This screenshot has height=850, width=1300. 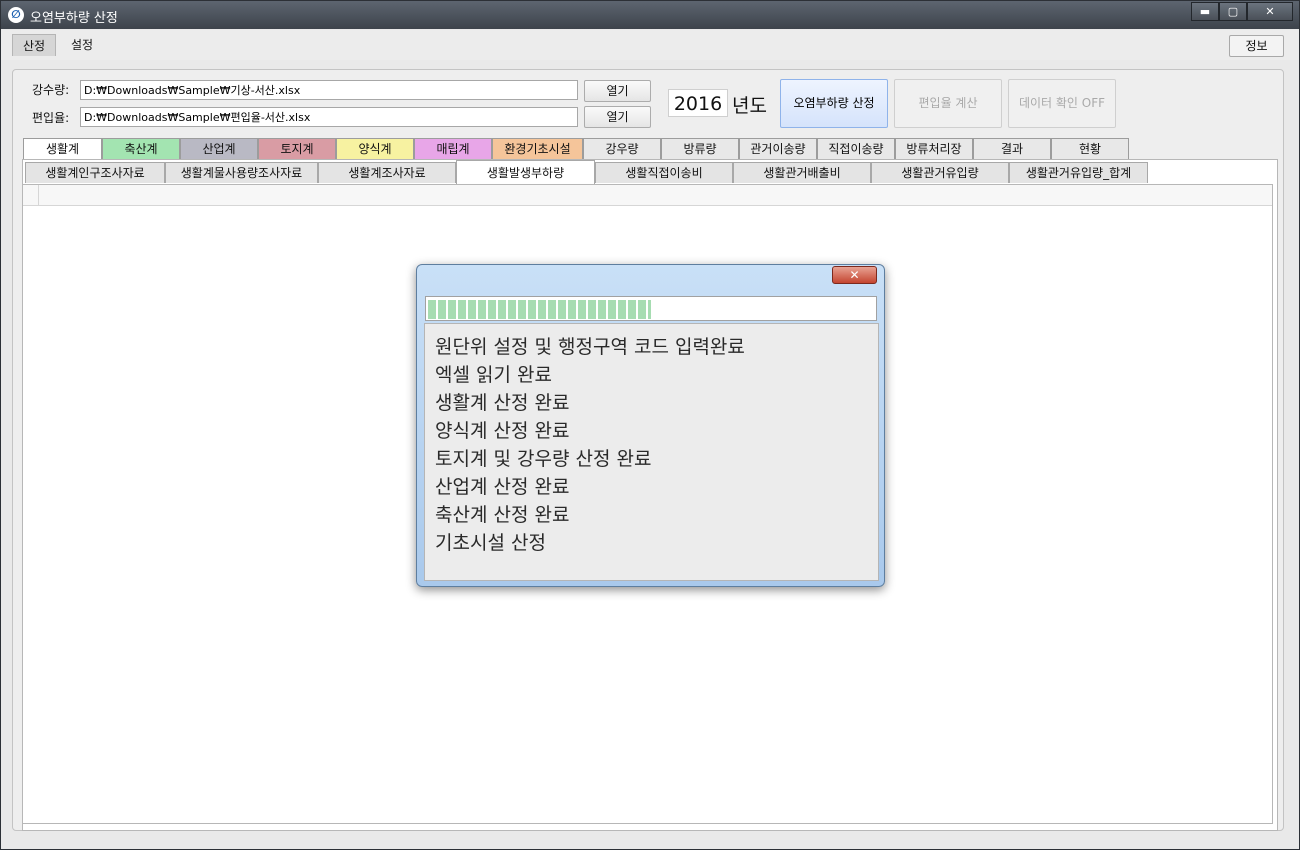 I want to click on tab-sub-5: 생활관거배출비, so click(x=802, y=172).